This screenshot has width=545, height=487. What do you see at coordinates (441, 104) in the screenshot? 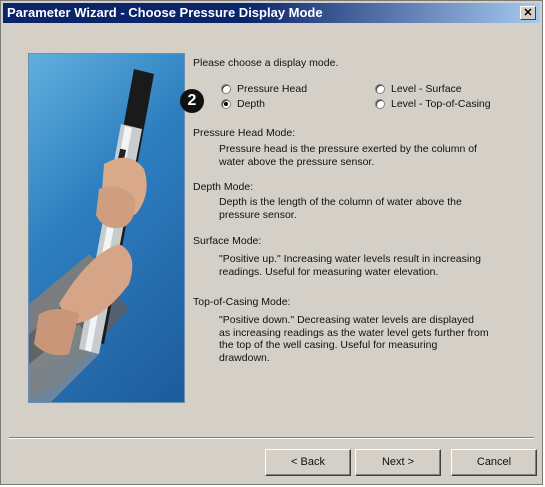
I see `radio-level-top-of-casing-label: Level - Top-of-Casing` at bounding box center [441, 104].